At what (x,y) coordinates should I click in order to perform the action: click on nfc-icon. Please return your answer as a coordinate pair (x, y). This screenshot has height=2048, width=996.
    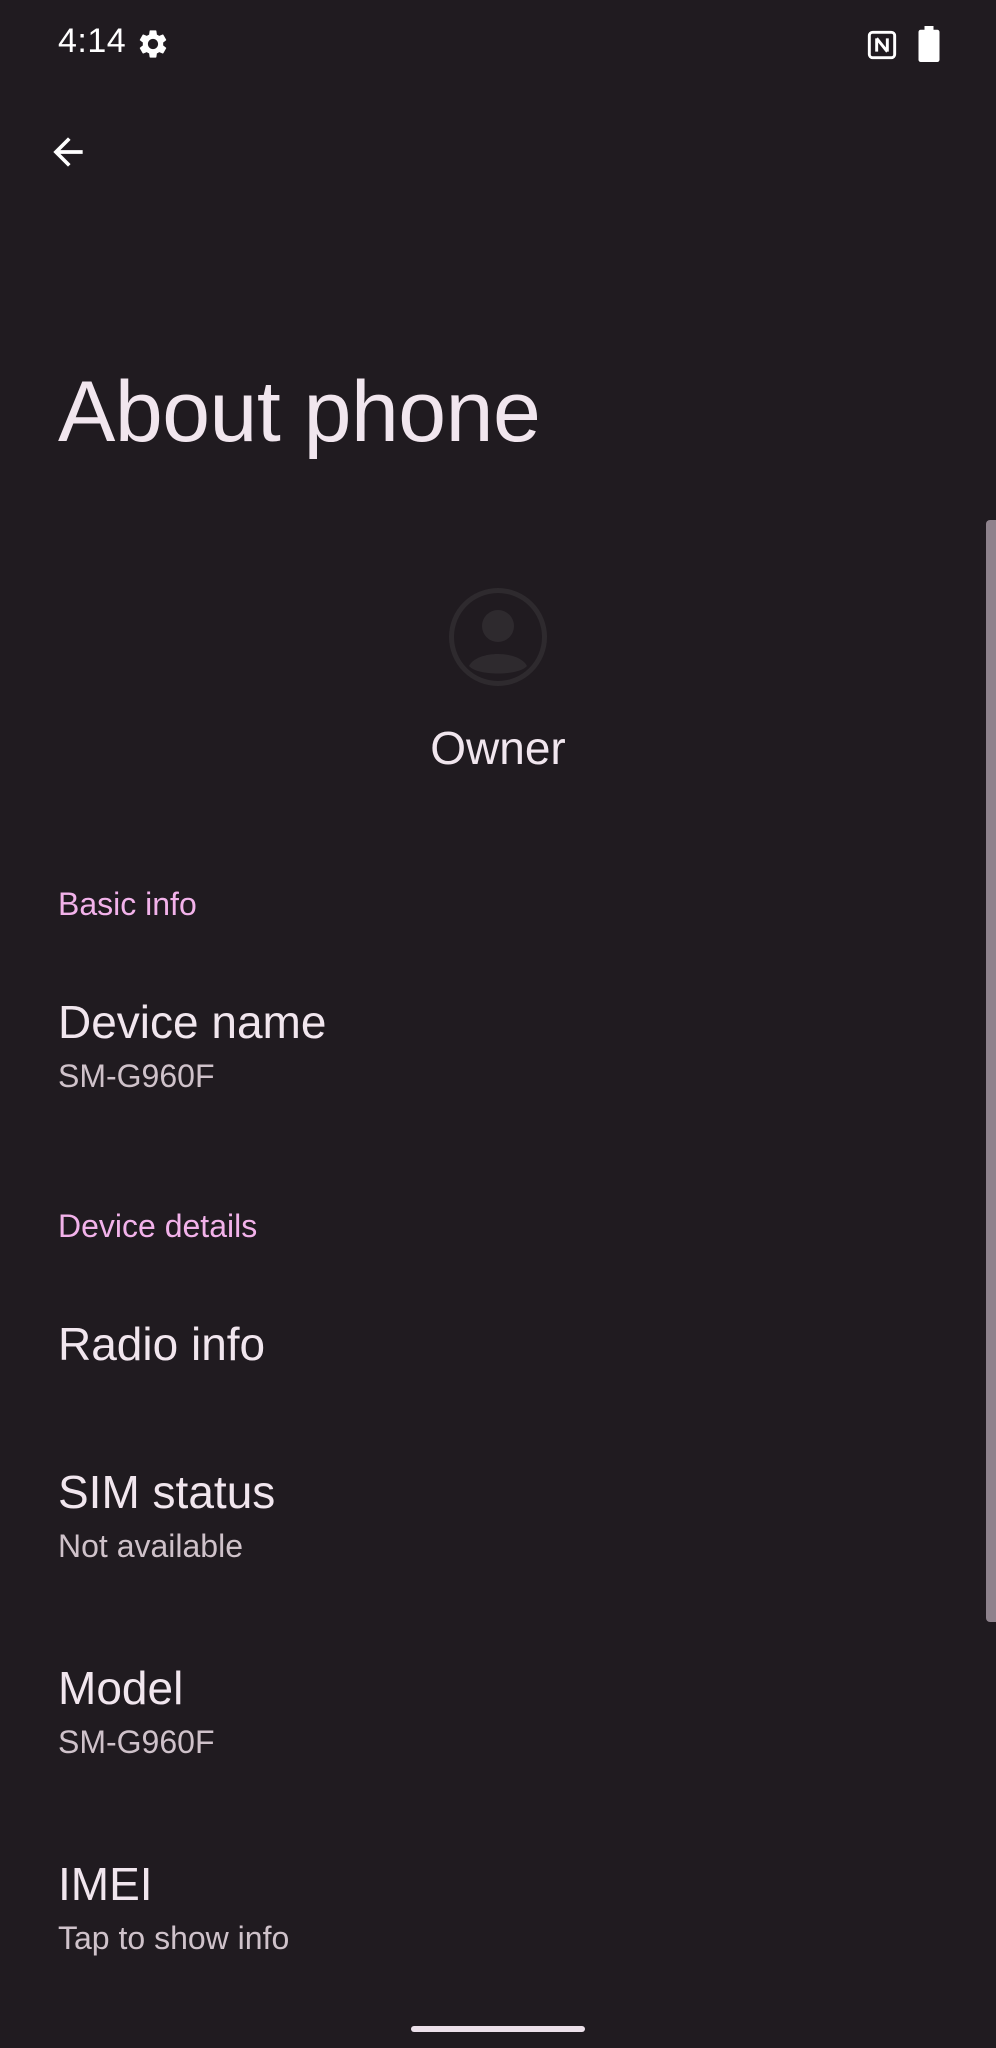
    Looking at the image, I should click on (882, 45).